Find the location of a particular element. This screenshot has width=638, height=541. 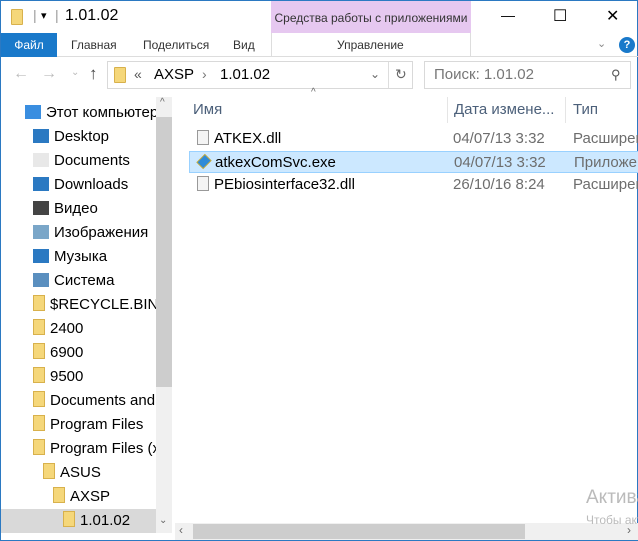

file-name: ATKEX.dll is located at coordinates (248, 138).